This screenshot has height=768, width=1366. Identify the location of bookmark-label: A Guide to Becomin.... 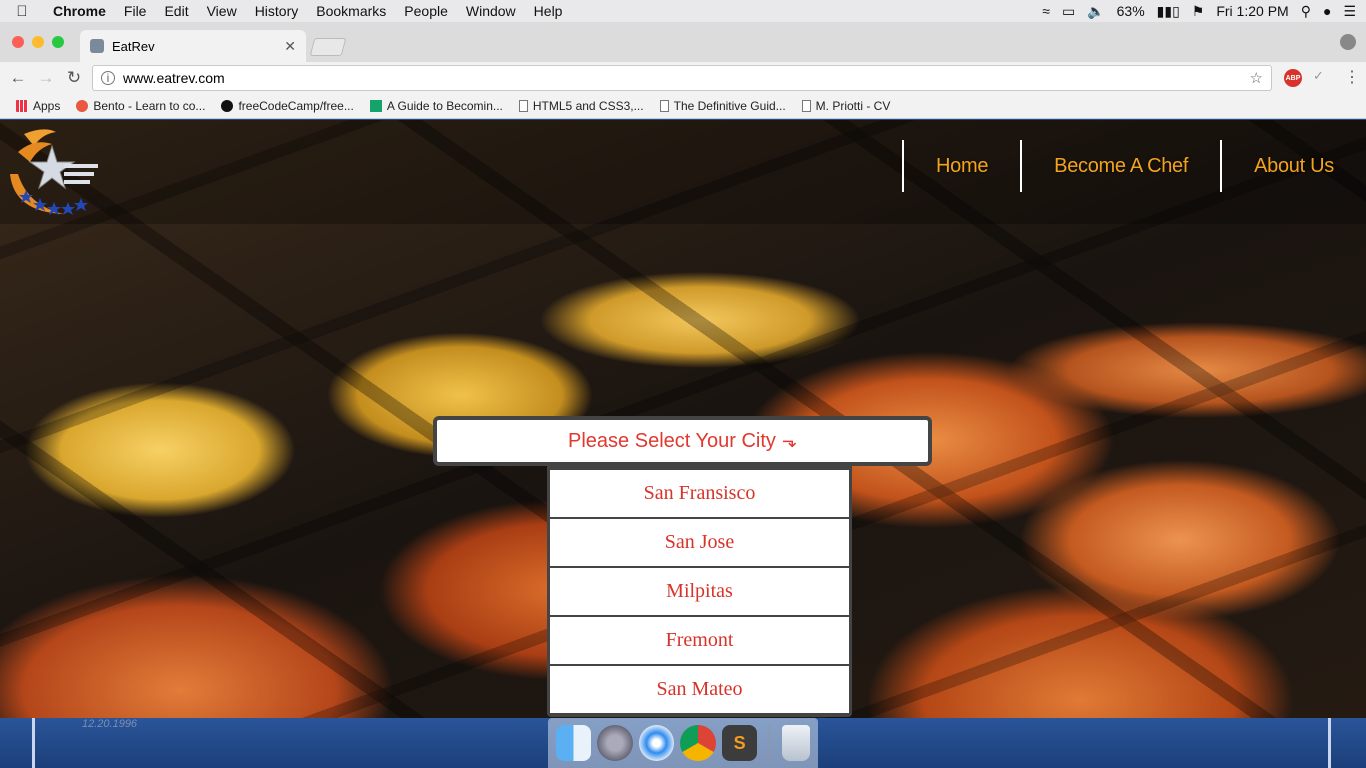
(444, 106).